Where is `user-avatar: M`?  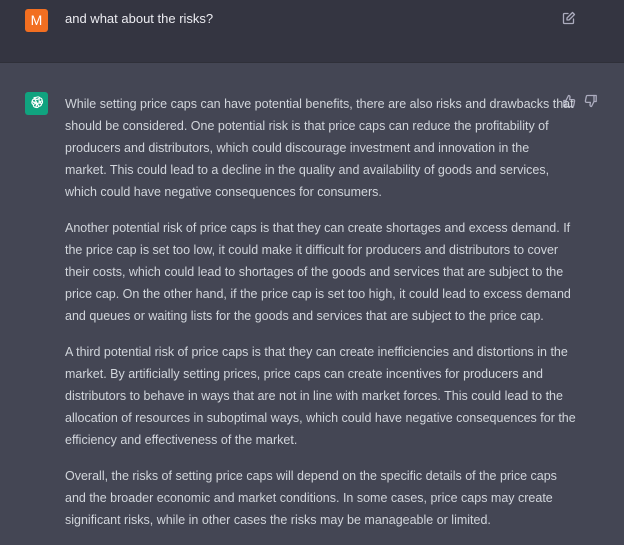 user-avatar: M is located at coordinates (36, 20).